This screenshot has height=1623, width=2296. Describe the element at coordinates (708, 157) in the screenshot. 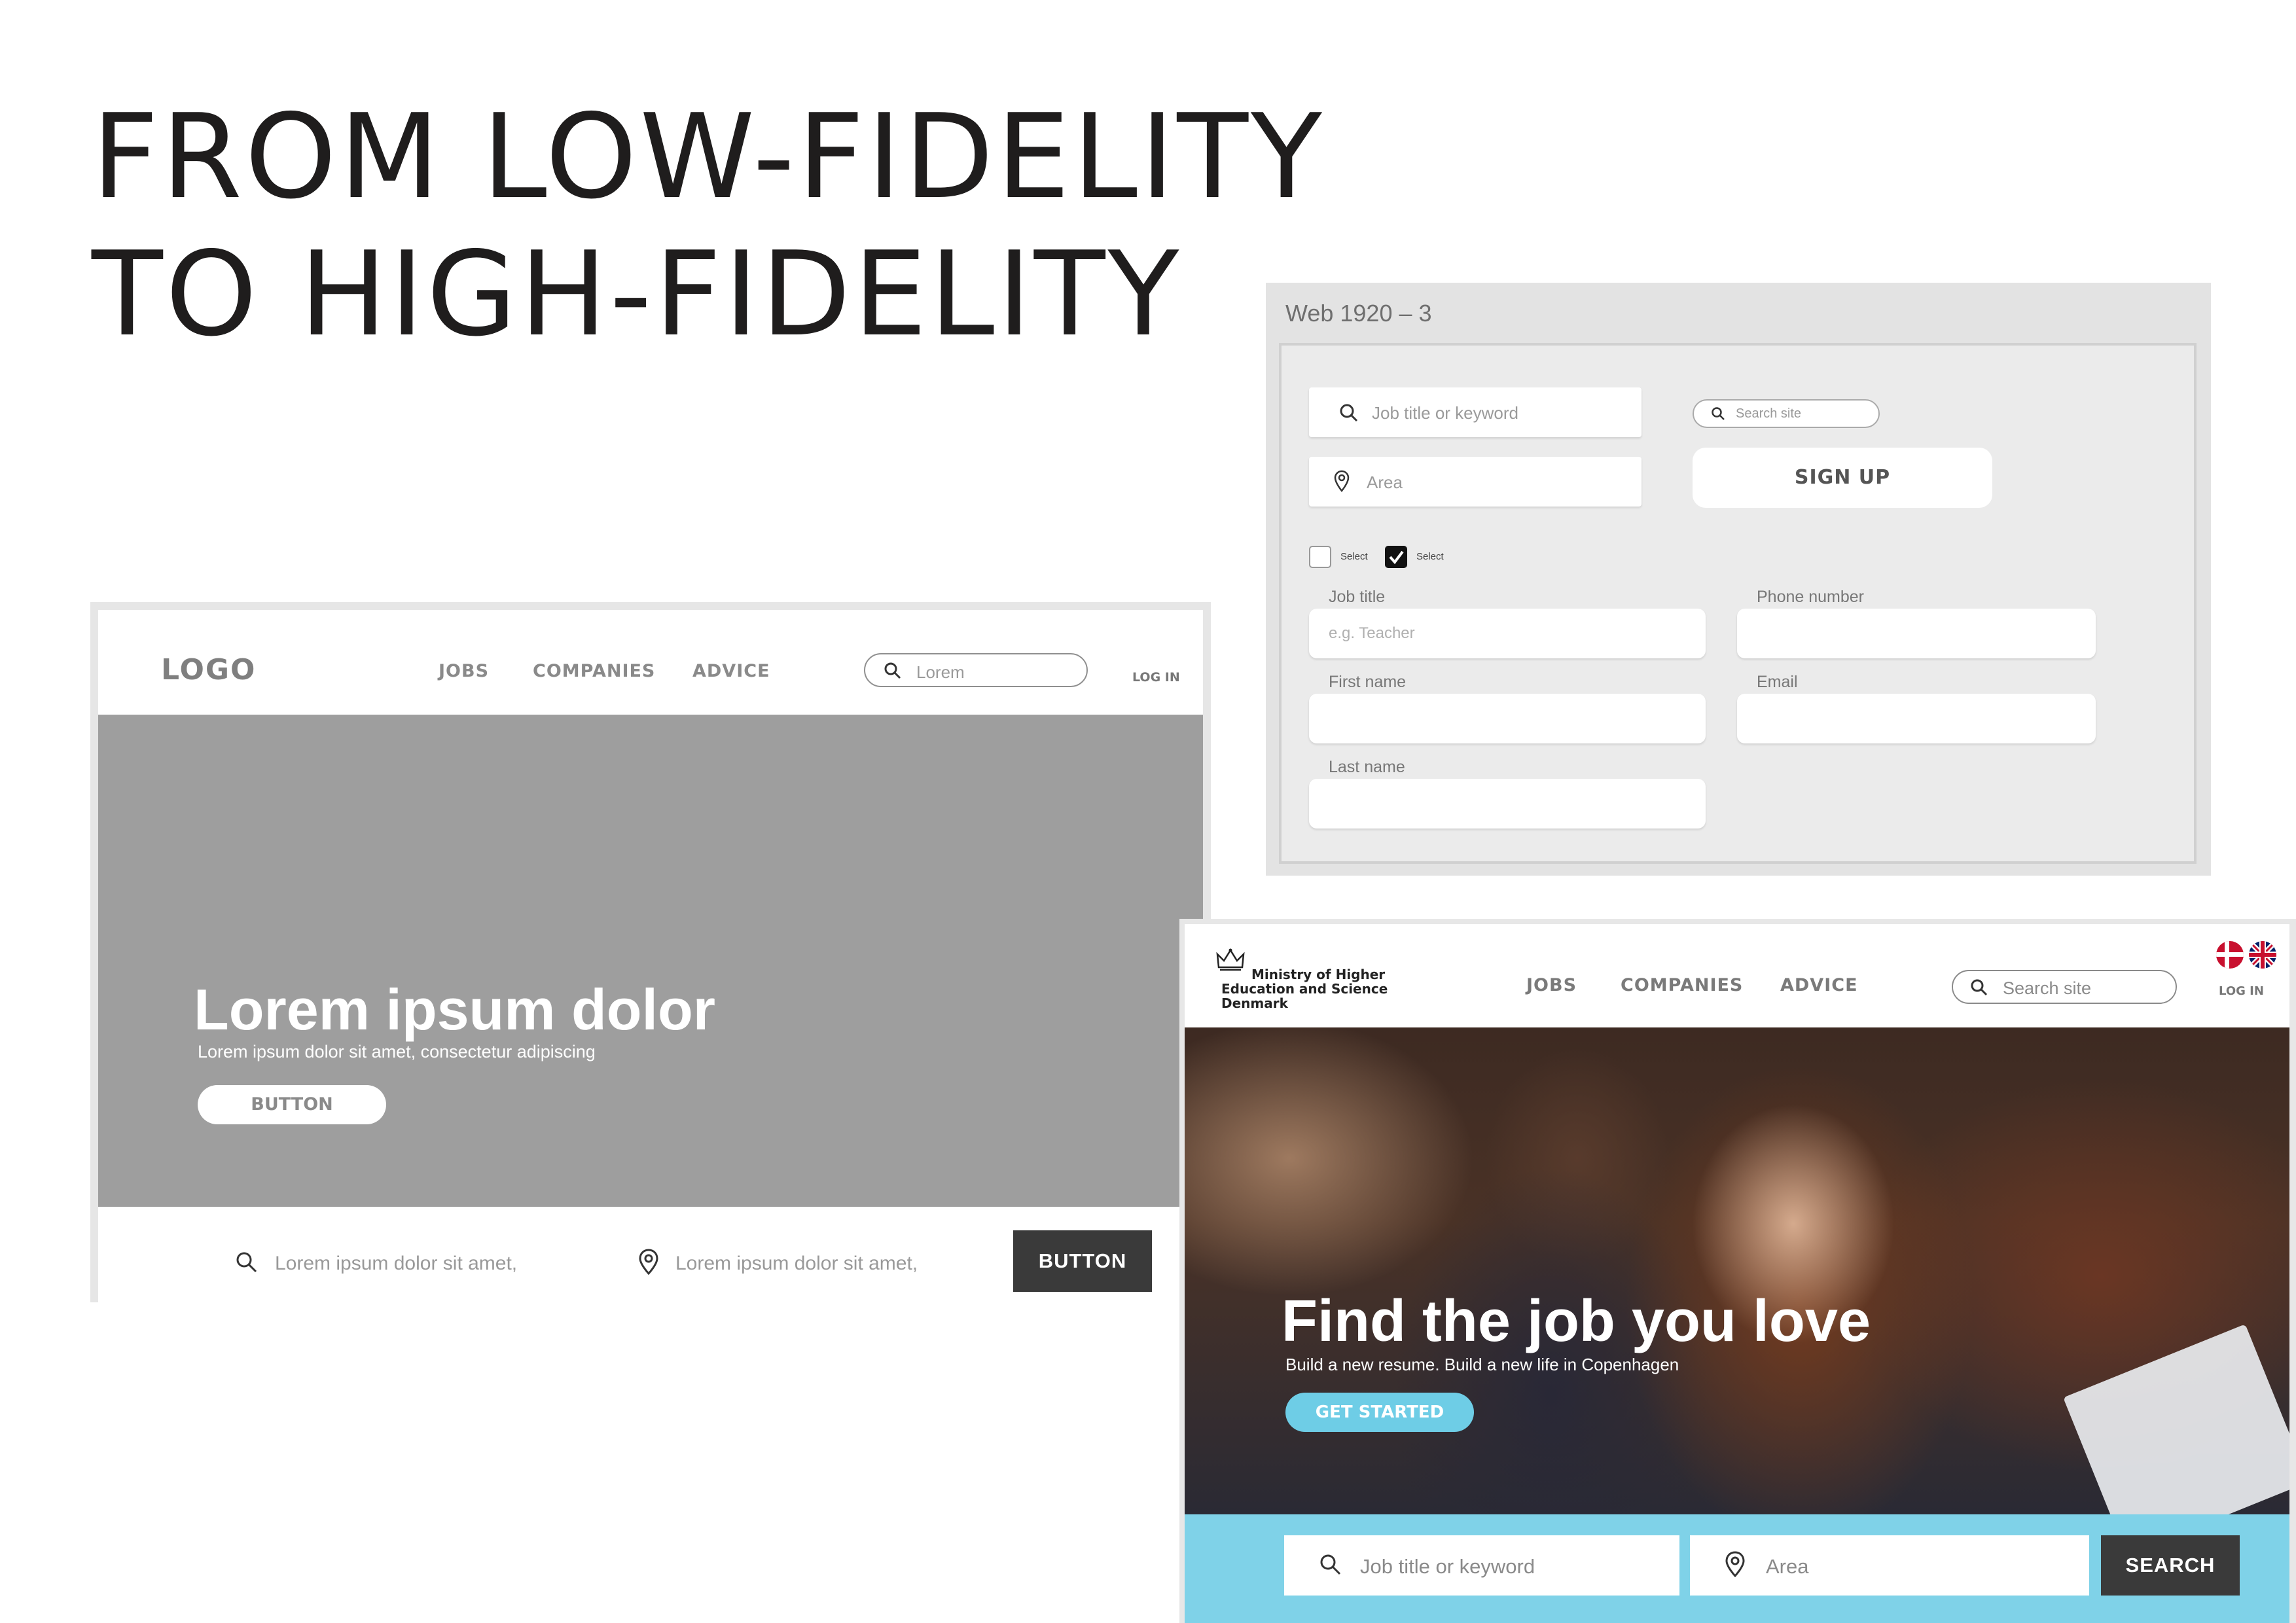

I see `title-line-1: FROM LOW-FIDELITY` at that location.